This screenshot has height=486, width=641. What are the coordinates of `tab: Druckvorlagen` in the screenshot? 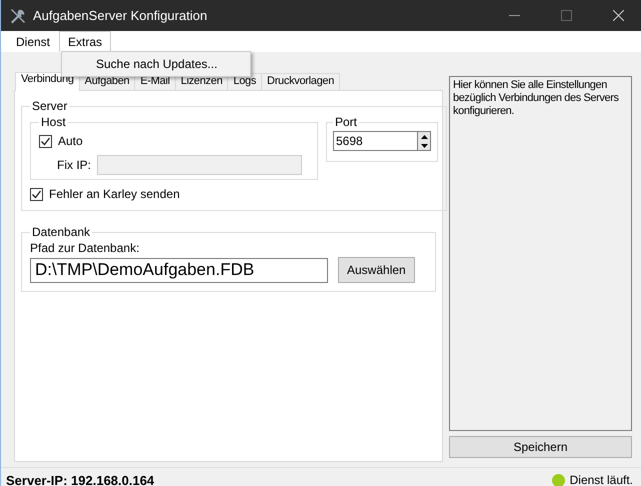 It's located at (300, 81).